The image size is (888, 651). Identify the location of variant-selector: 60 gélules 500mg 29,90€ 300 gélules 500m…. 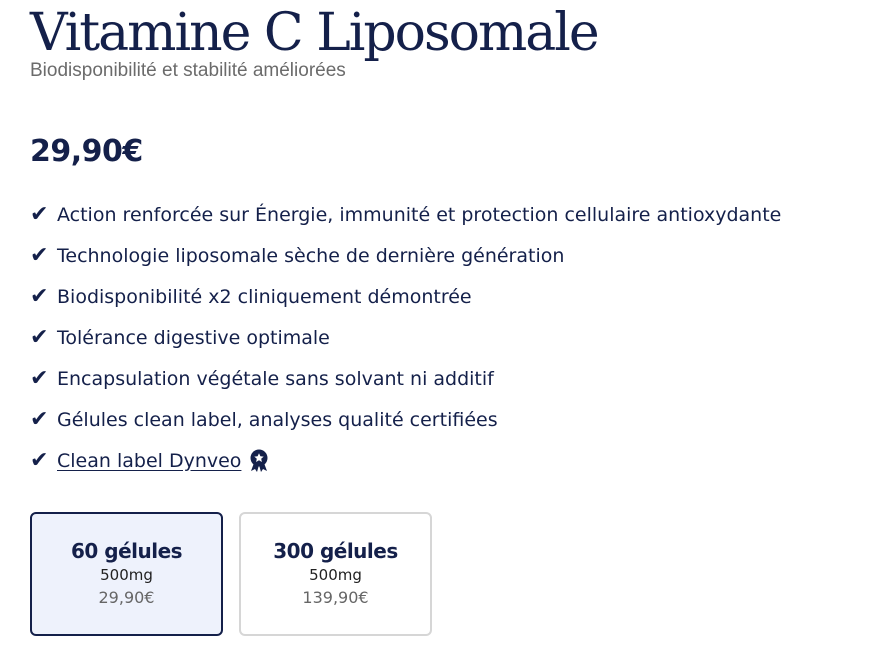
(231, 574).